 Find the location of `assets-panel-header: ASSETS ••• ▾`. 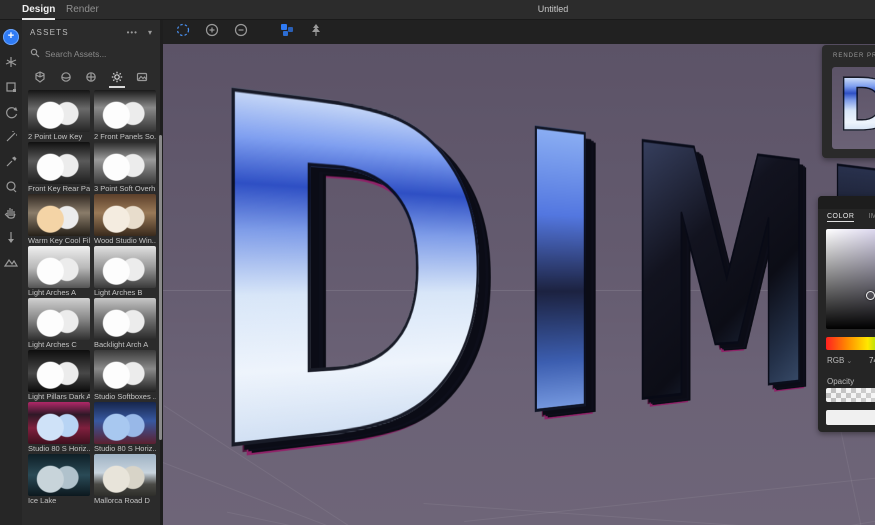

assets-panel-header: ASSETS ••• ▾ is located at coordinates (91, 32).